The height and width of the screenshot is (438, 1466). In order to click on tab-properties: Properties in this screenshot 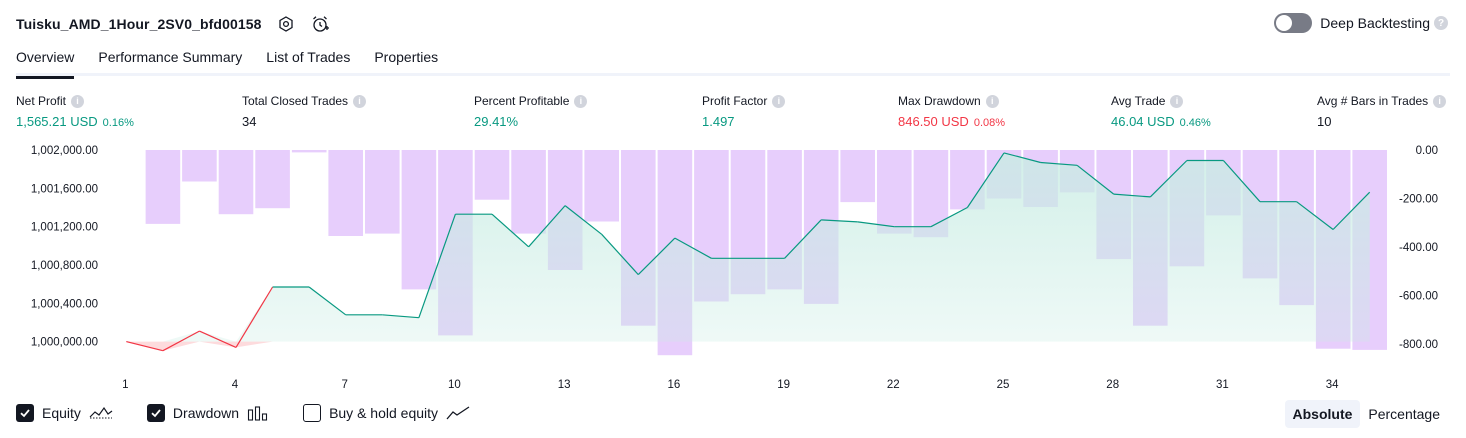, I will do `click(406, 60)`.